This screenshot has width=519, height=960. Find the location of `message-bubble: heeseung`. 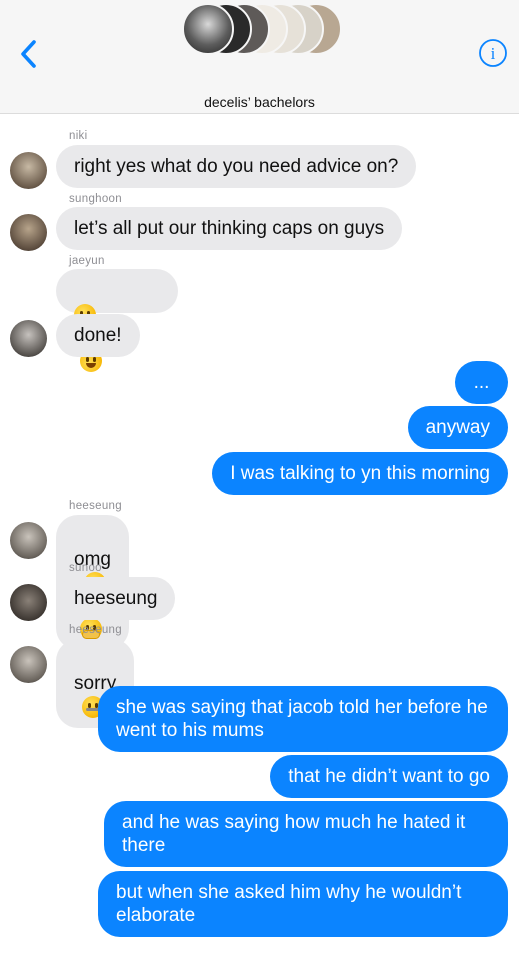

message-bubble: heeseung is located at coordinates (116, 598).